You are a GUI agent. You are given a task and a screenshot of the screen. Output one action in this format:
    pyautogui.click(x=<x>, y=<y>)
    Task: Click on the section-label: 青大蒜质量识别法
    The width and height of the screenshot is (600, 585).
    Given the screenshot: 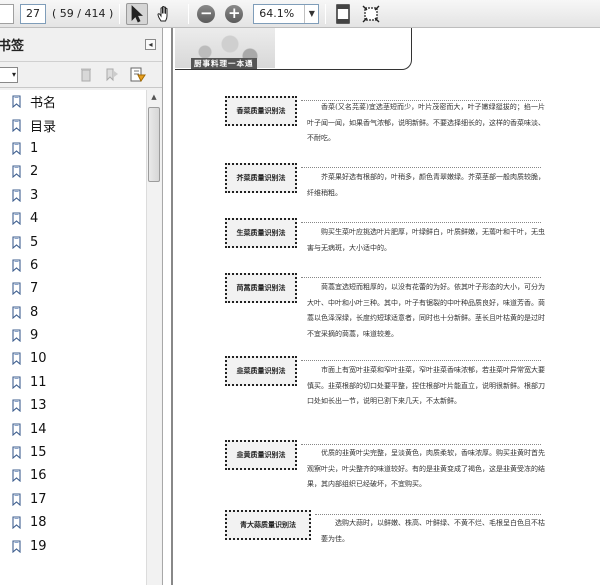 What is the action you would take?
    pyautogui.click(x=268, y=525)
    